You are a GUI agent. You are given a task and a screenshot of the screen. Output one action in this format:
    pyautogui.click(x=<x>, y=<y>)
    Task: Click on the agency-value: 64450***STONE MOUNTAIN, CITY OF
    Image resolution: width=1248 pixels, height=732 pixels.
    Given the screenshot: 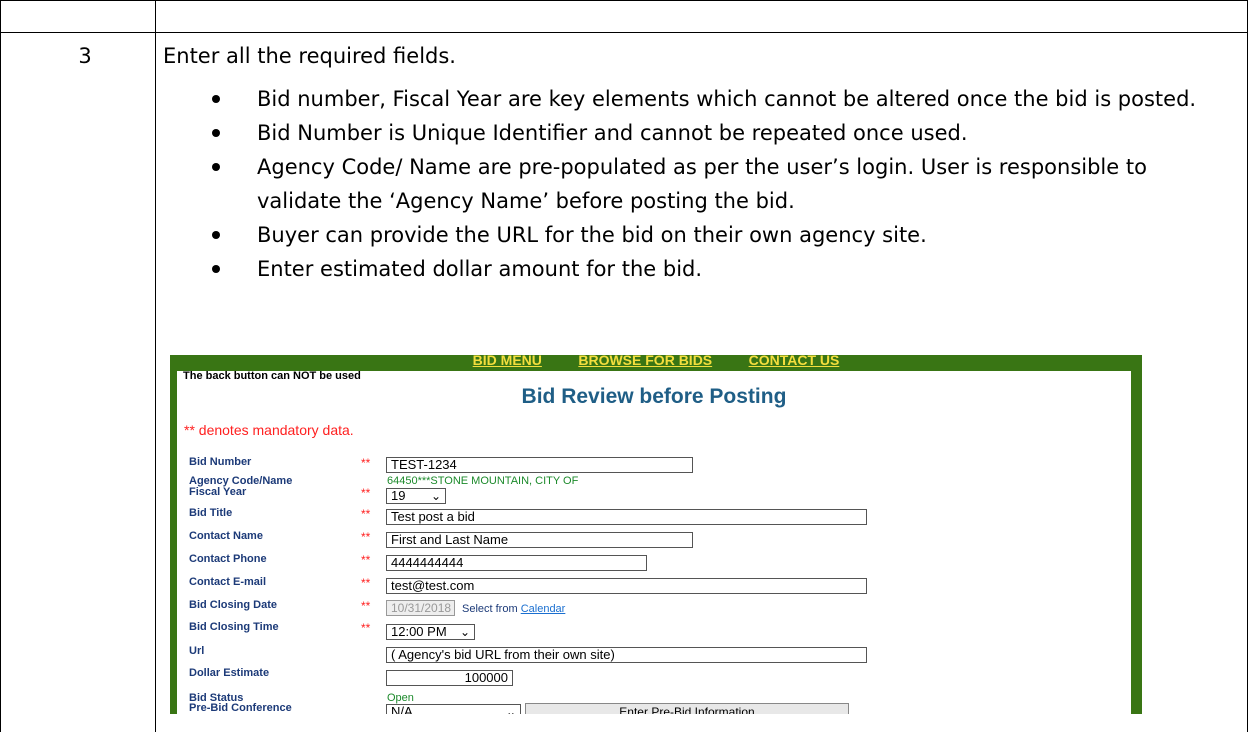 What is the action you would take?
    pyautogui.click(x=483, y=481)
    